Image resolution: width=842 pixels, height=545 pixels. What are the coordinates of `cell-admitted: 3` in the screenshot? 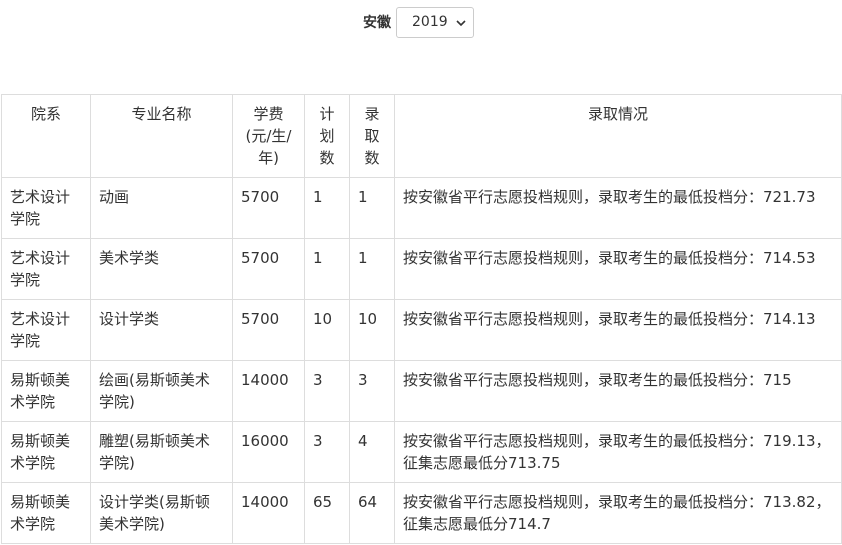 It's located at (372, 391).